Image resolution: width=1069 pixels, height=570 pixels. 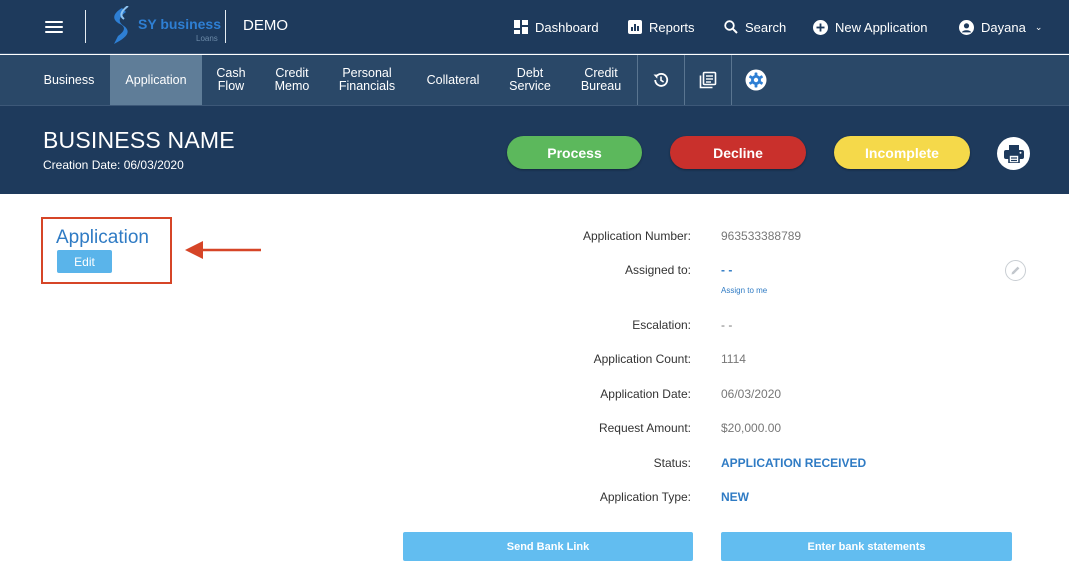 I want to click on escalation-value: - -, so click(x=727, y=325).